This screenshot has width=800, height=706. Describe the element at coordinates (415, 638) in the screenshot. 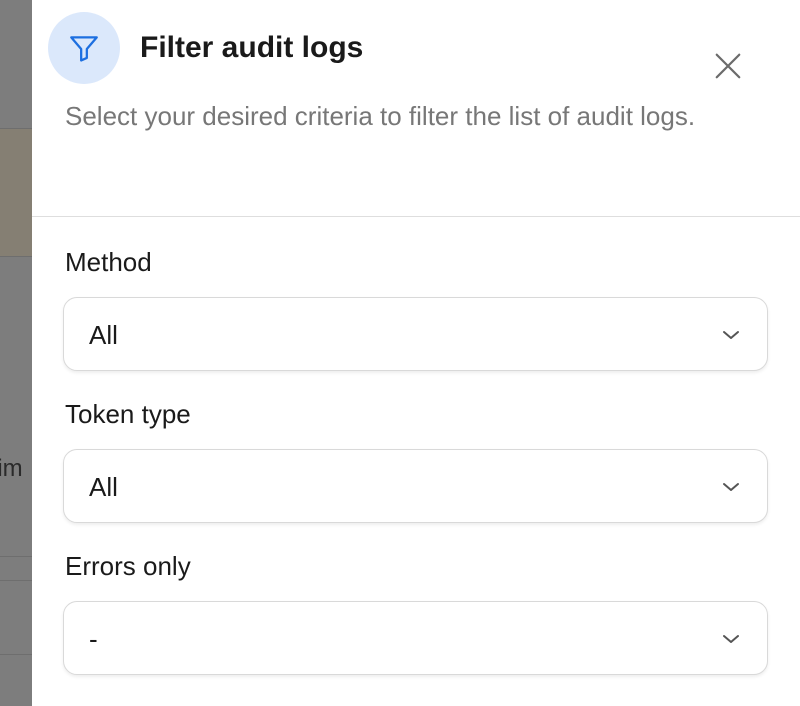

I see `errors-only-select: -` at that location.